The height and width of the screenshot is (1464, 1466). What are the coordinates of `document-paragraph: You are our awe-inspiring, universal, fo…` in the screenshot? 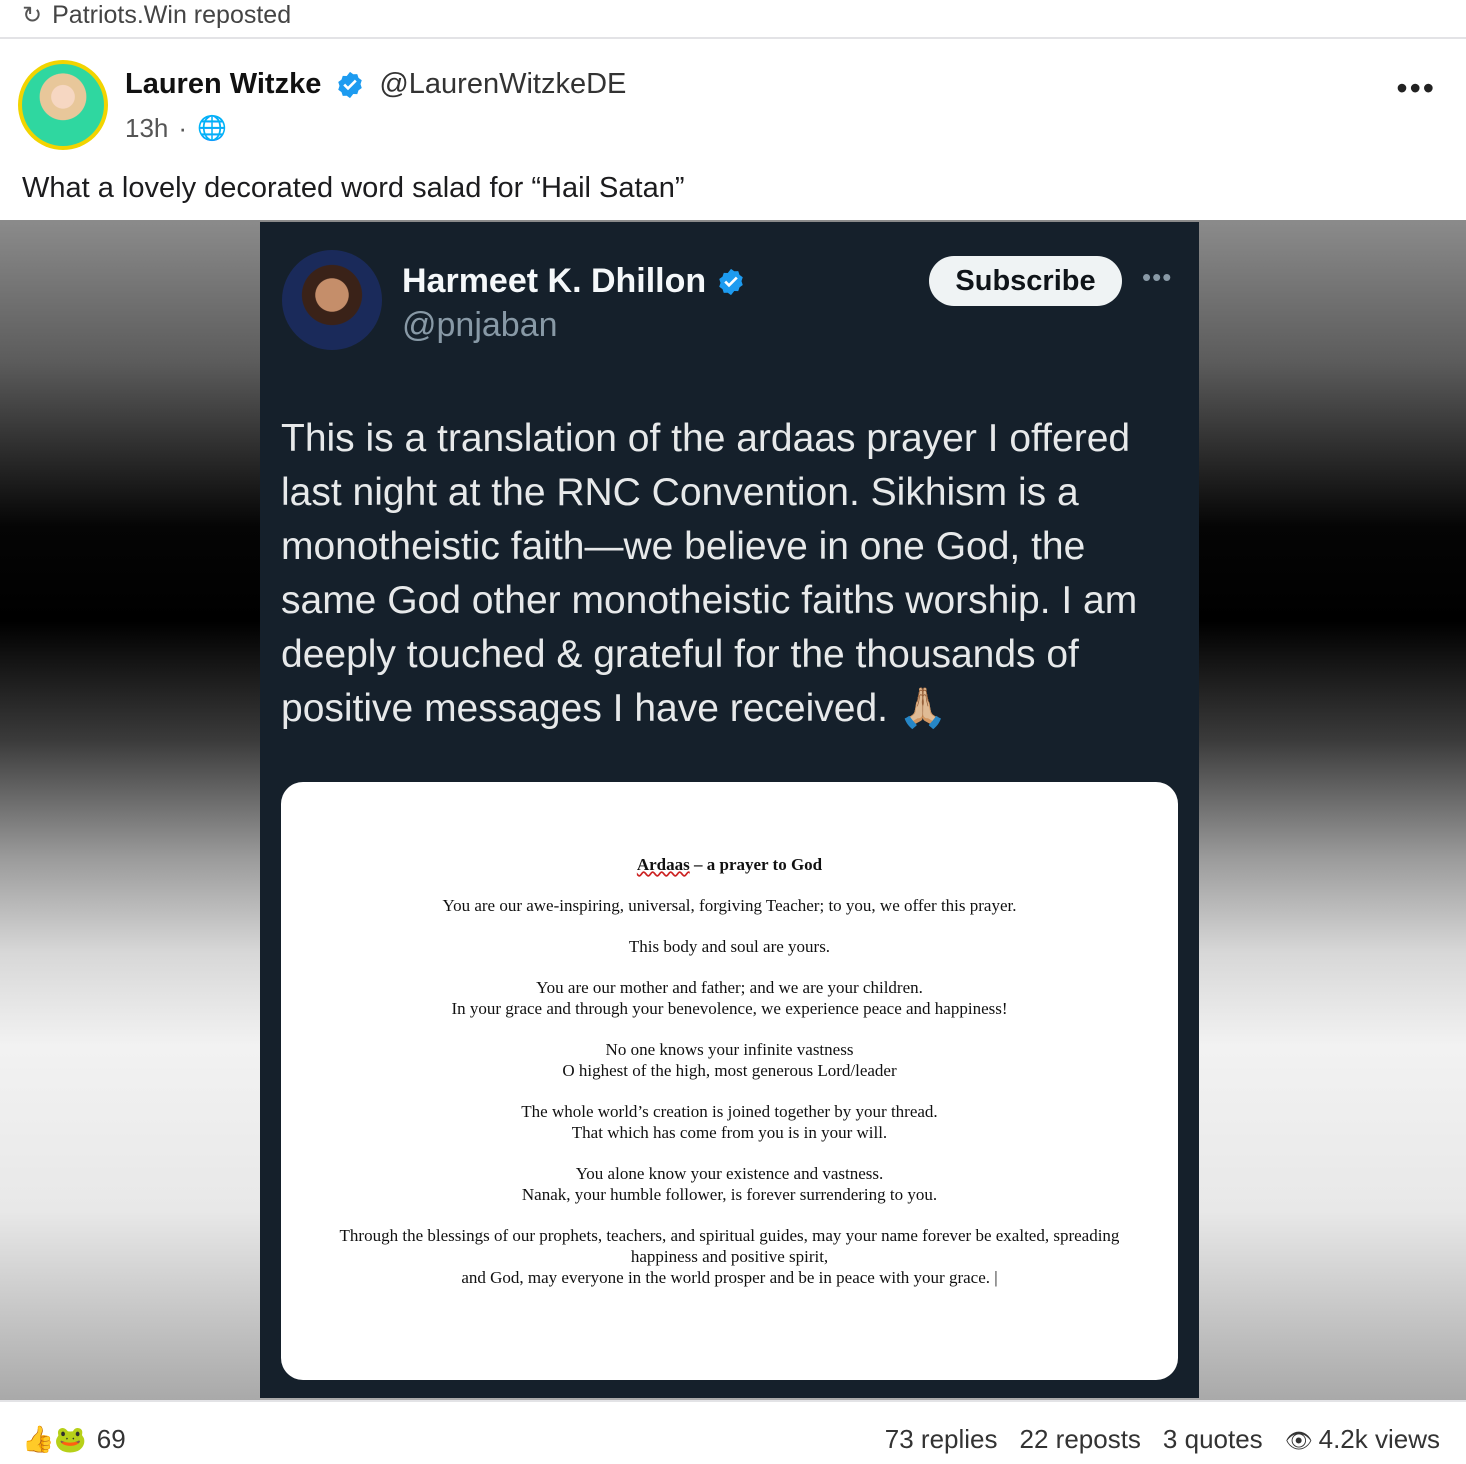 It's located at (729, 905).